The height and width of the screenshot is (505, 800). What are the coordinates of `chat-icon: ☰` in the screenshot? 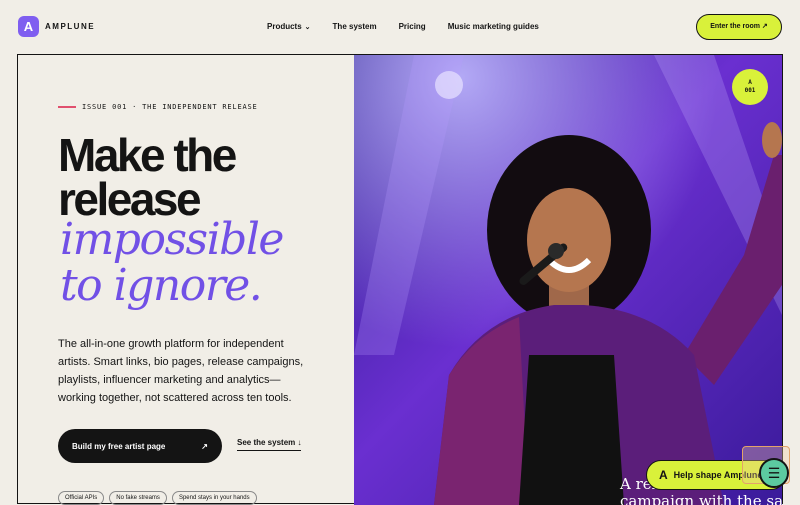 It's located at (774, 473).